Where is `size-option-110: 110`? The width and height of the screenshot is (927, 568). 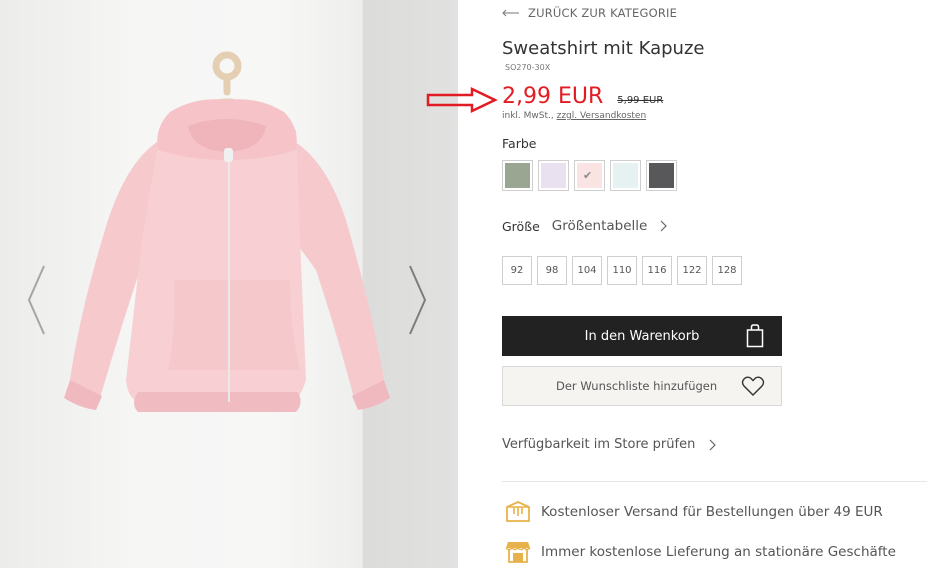 size-option-110: 110 is located at coordinates (622, 270).